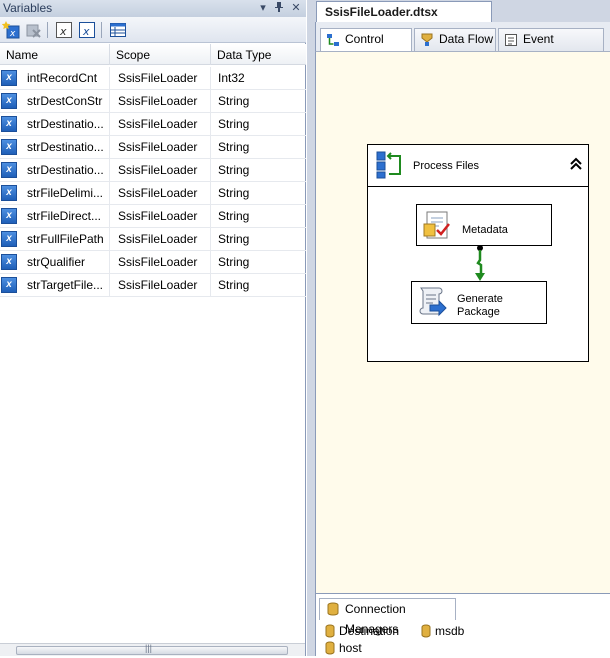 This screenshot has height=658, width=610. Describe the element at coordinates (480, 305) in the screenshot. I see `task-label: Generate Package` at that location.